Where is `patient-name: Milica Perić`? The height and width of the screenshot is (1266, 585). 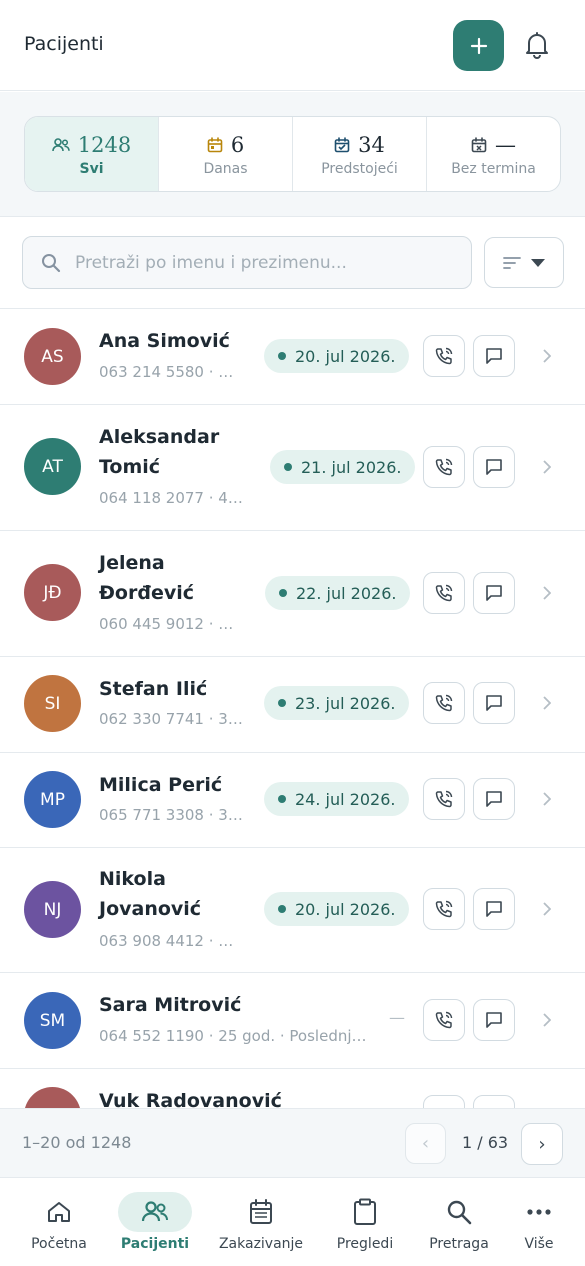
patient-name: Milica Perić is located at coordinates (161, 785).